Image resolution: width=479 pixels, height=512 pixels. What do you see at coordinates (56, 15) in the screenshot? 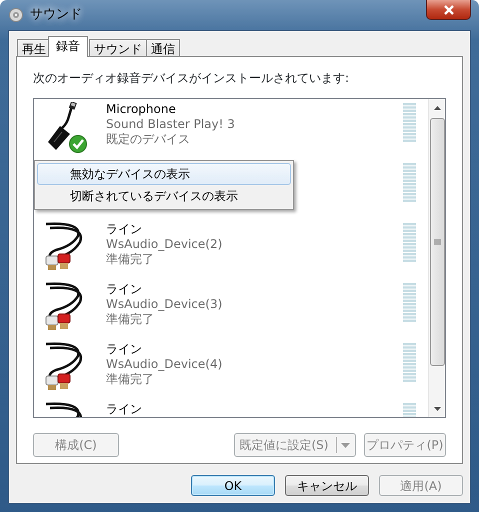
I see `window-title: サウンド` at bounding box center [56, 15].